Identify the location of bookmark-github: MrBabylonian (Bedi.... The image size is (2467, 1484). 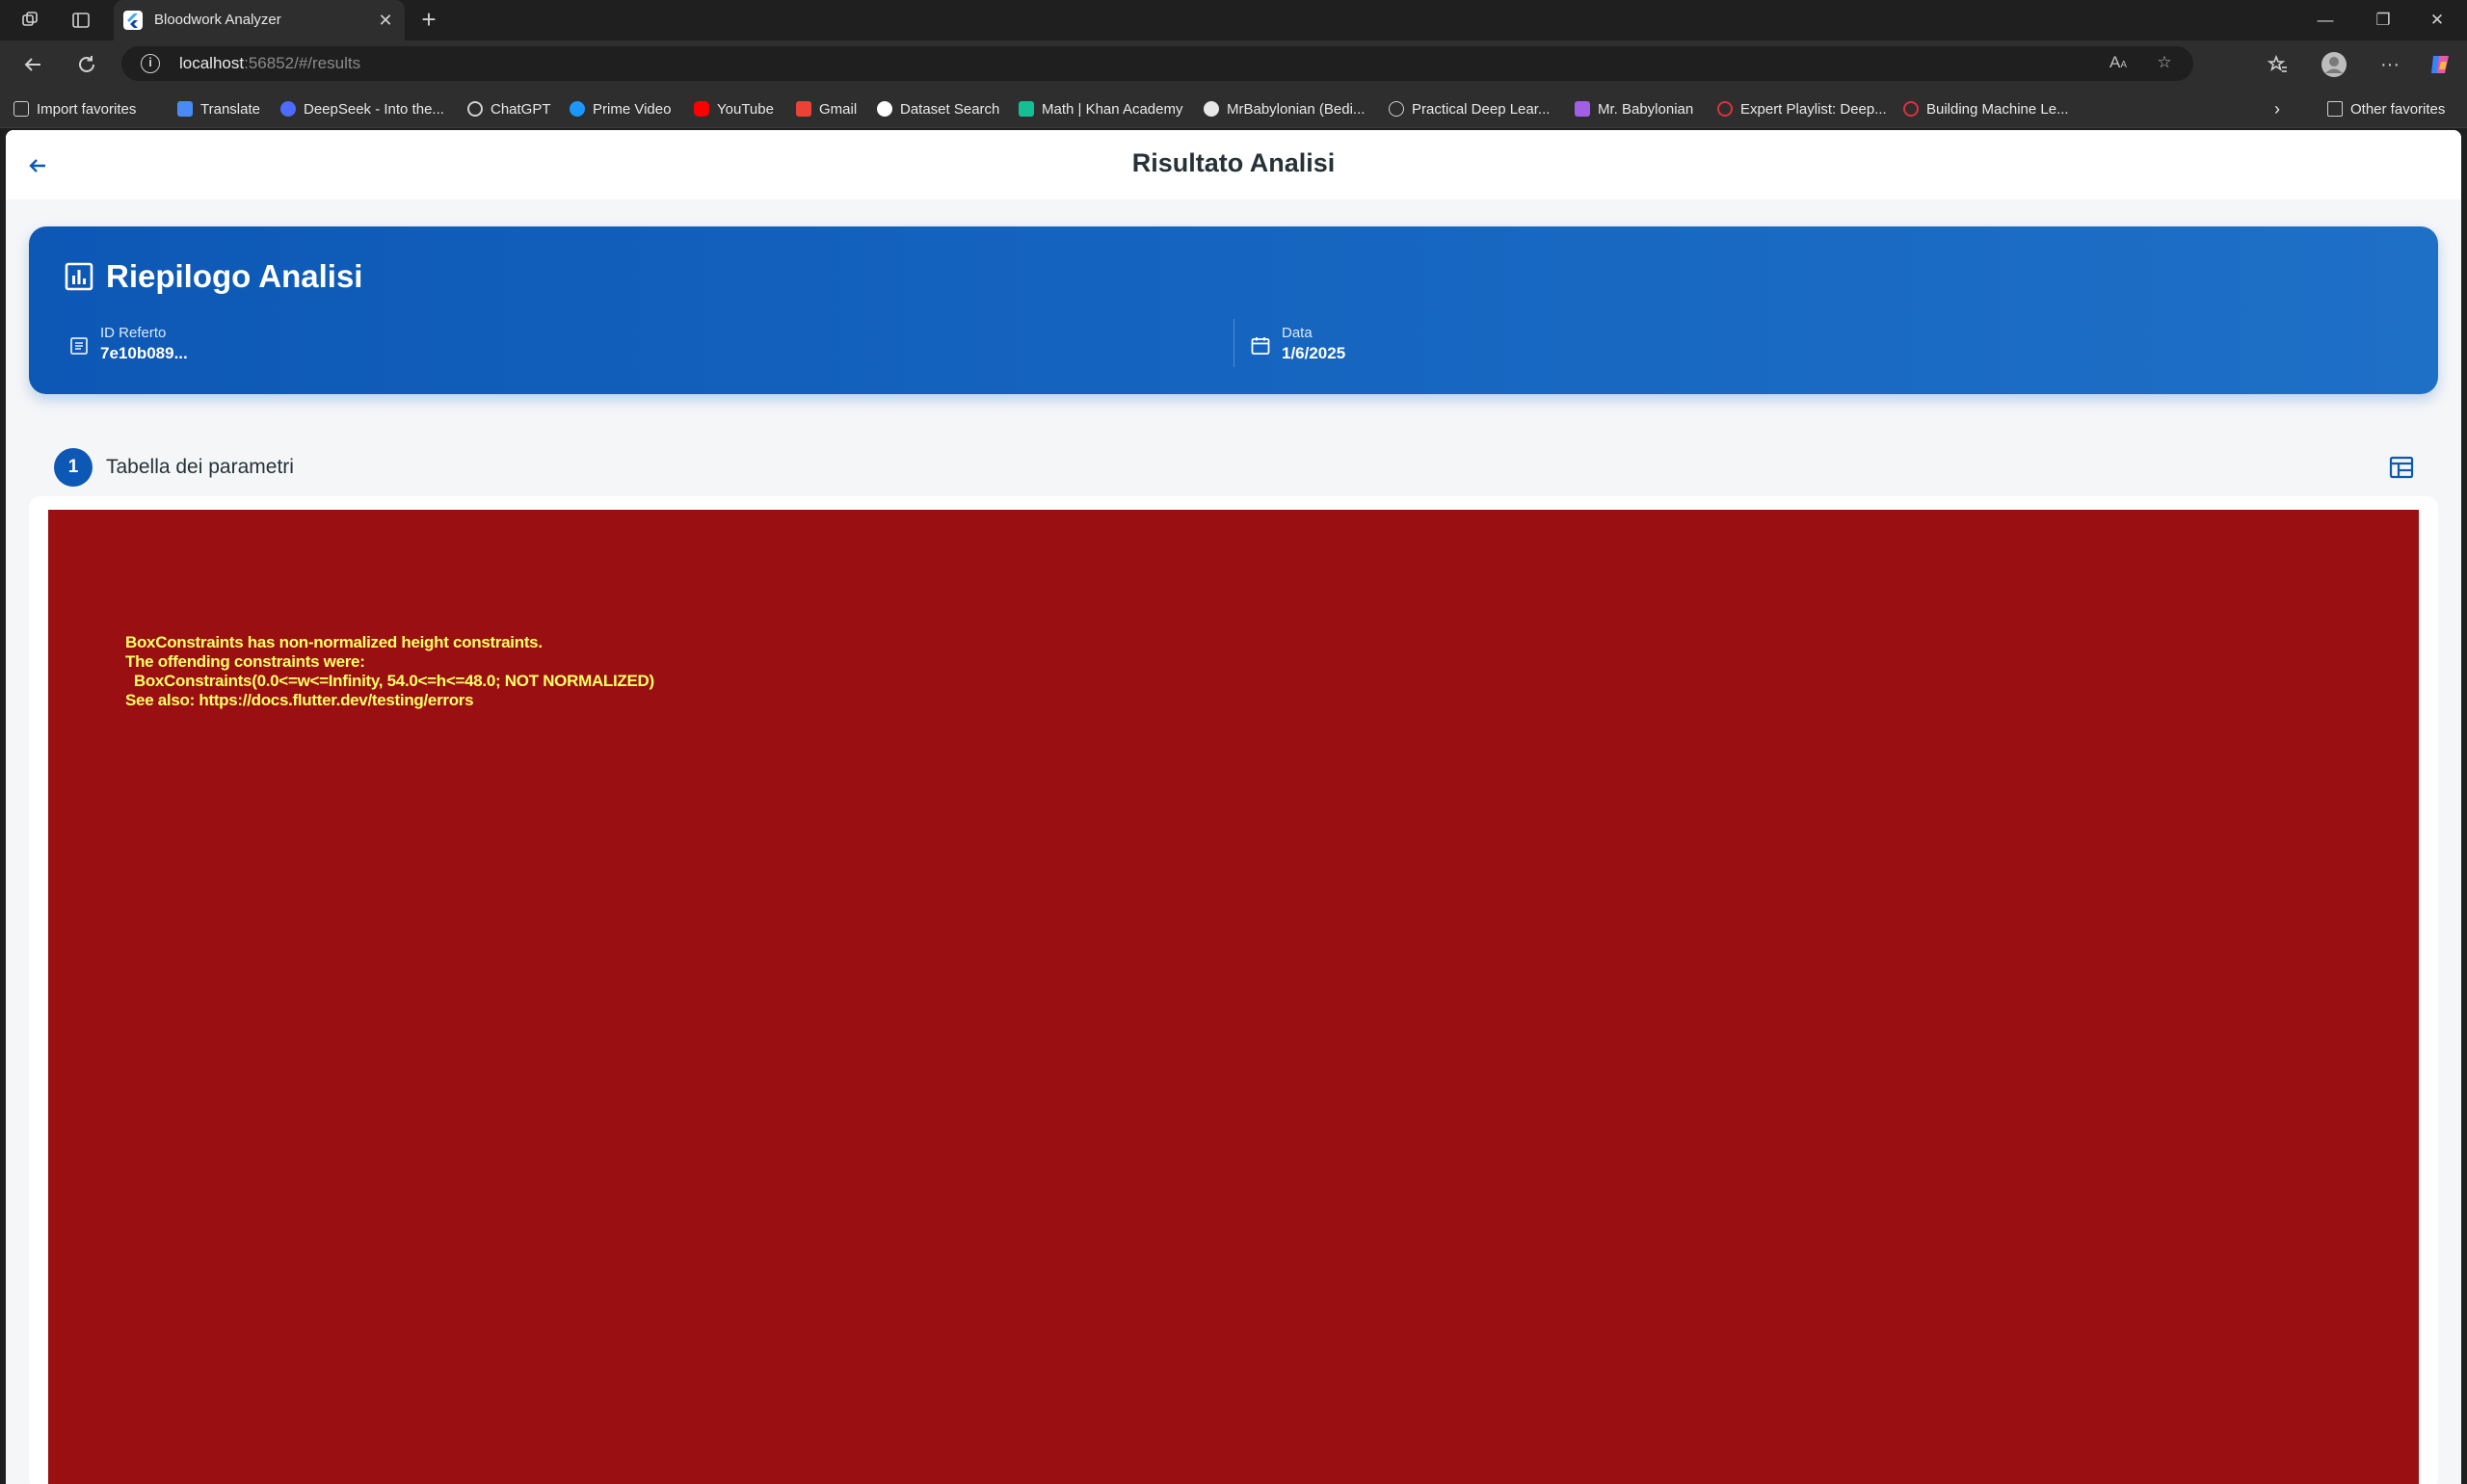
(1284, 109).